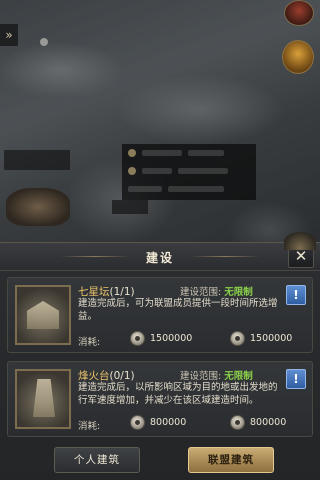 Image resolution: width=320 pixels, height=480 pixels. Describe the element at coordinates (43, 315) in the screenshot. I see `altar-building-icon` at that location.